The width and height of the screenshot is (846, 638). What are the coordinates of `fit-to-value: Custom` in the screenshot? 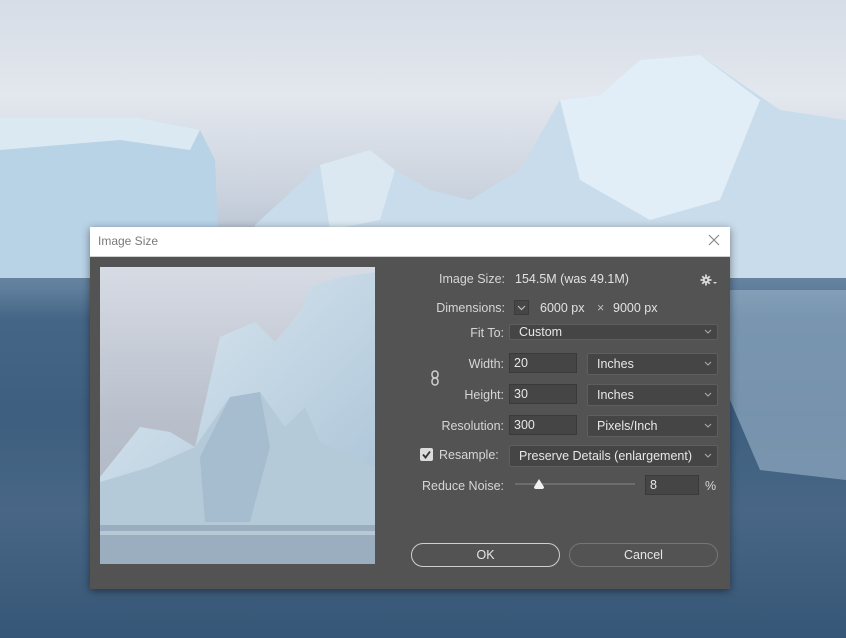 It's located at (541, 332).